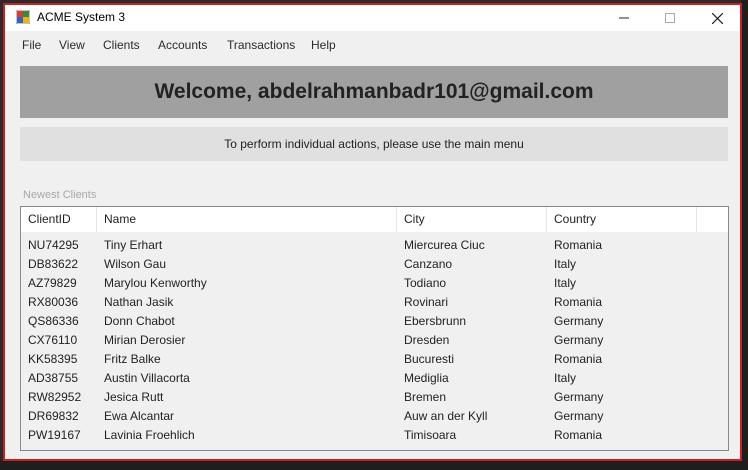 Image resolution: width=748 pixels, height=470 pixels. I want to click on cell-clientid: QS86336, so click(53, 321).